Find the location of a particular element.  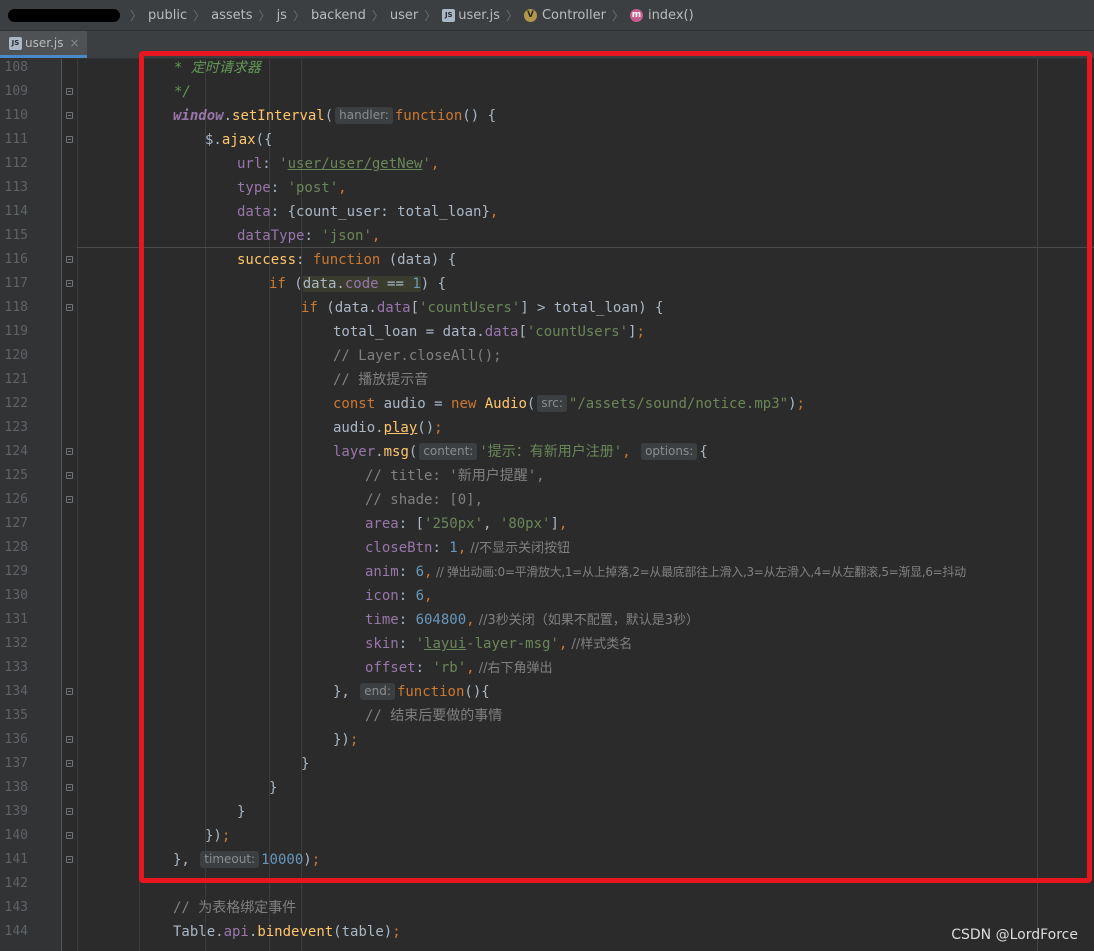

code-line-140: }); is located at coordinates (218, 836).